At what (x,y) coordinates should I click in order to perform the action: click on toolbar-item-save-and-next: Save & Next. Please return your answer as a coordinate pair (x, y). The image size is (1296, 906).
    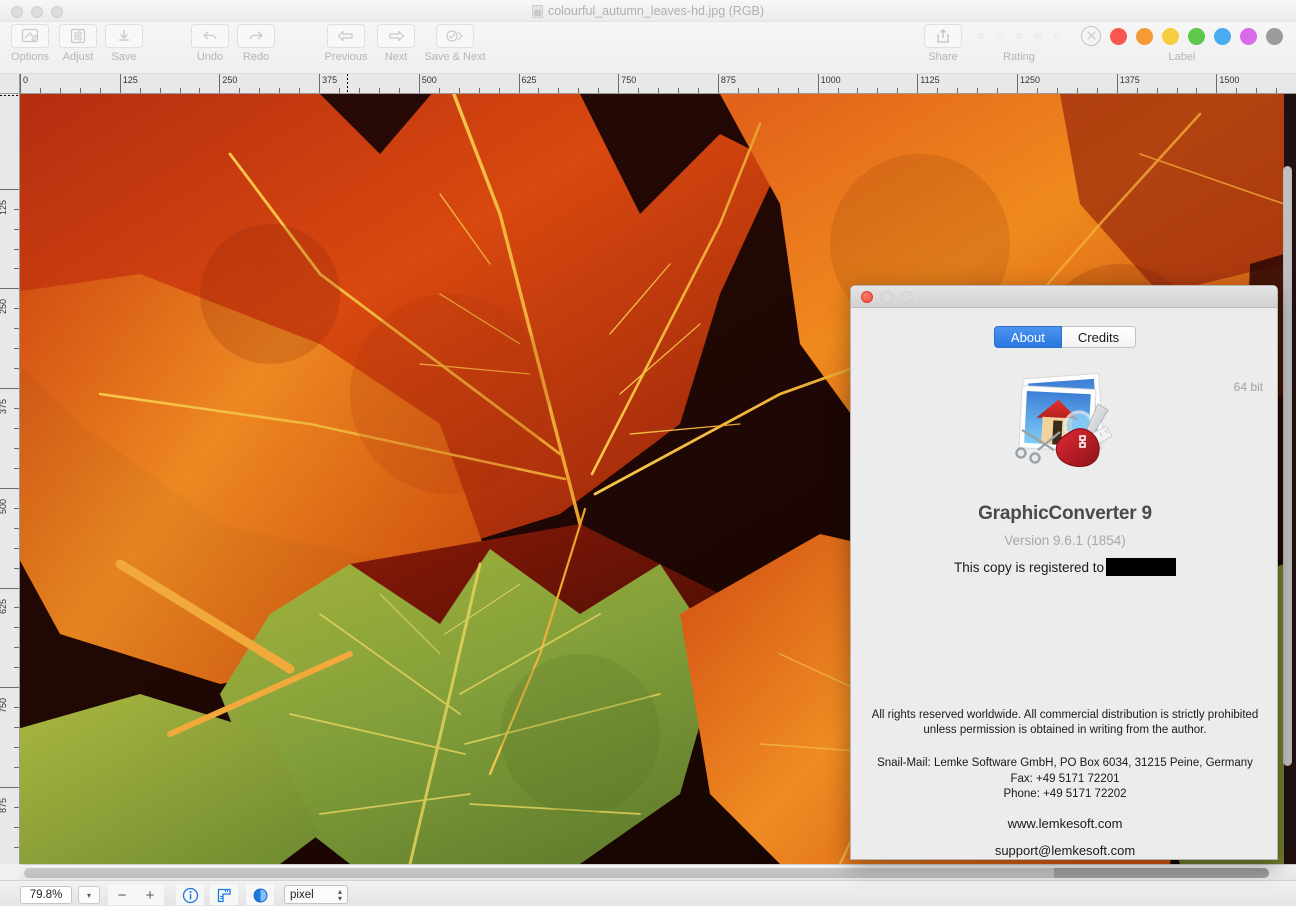
    Looking at the image, I should click on (455, 43).